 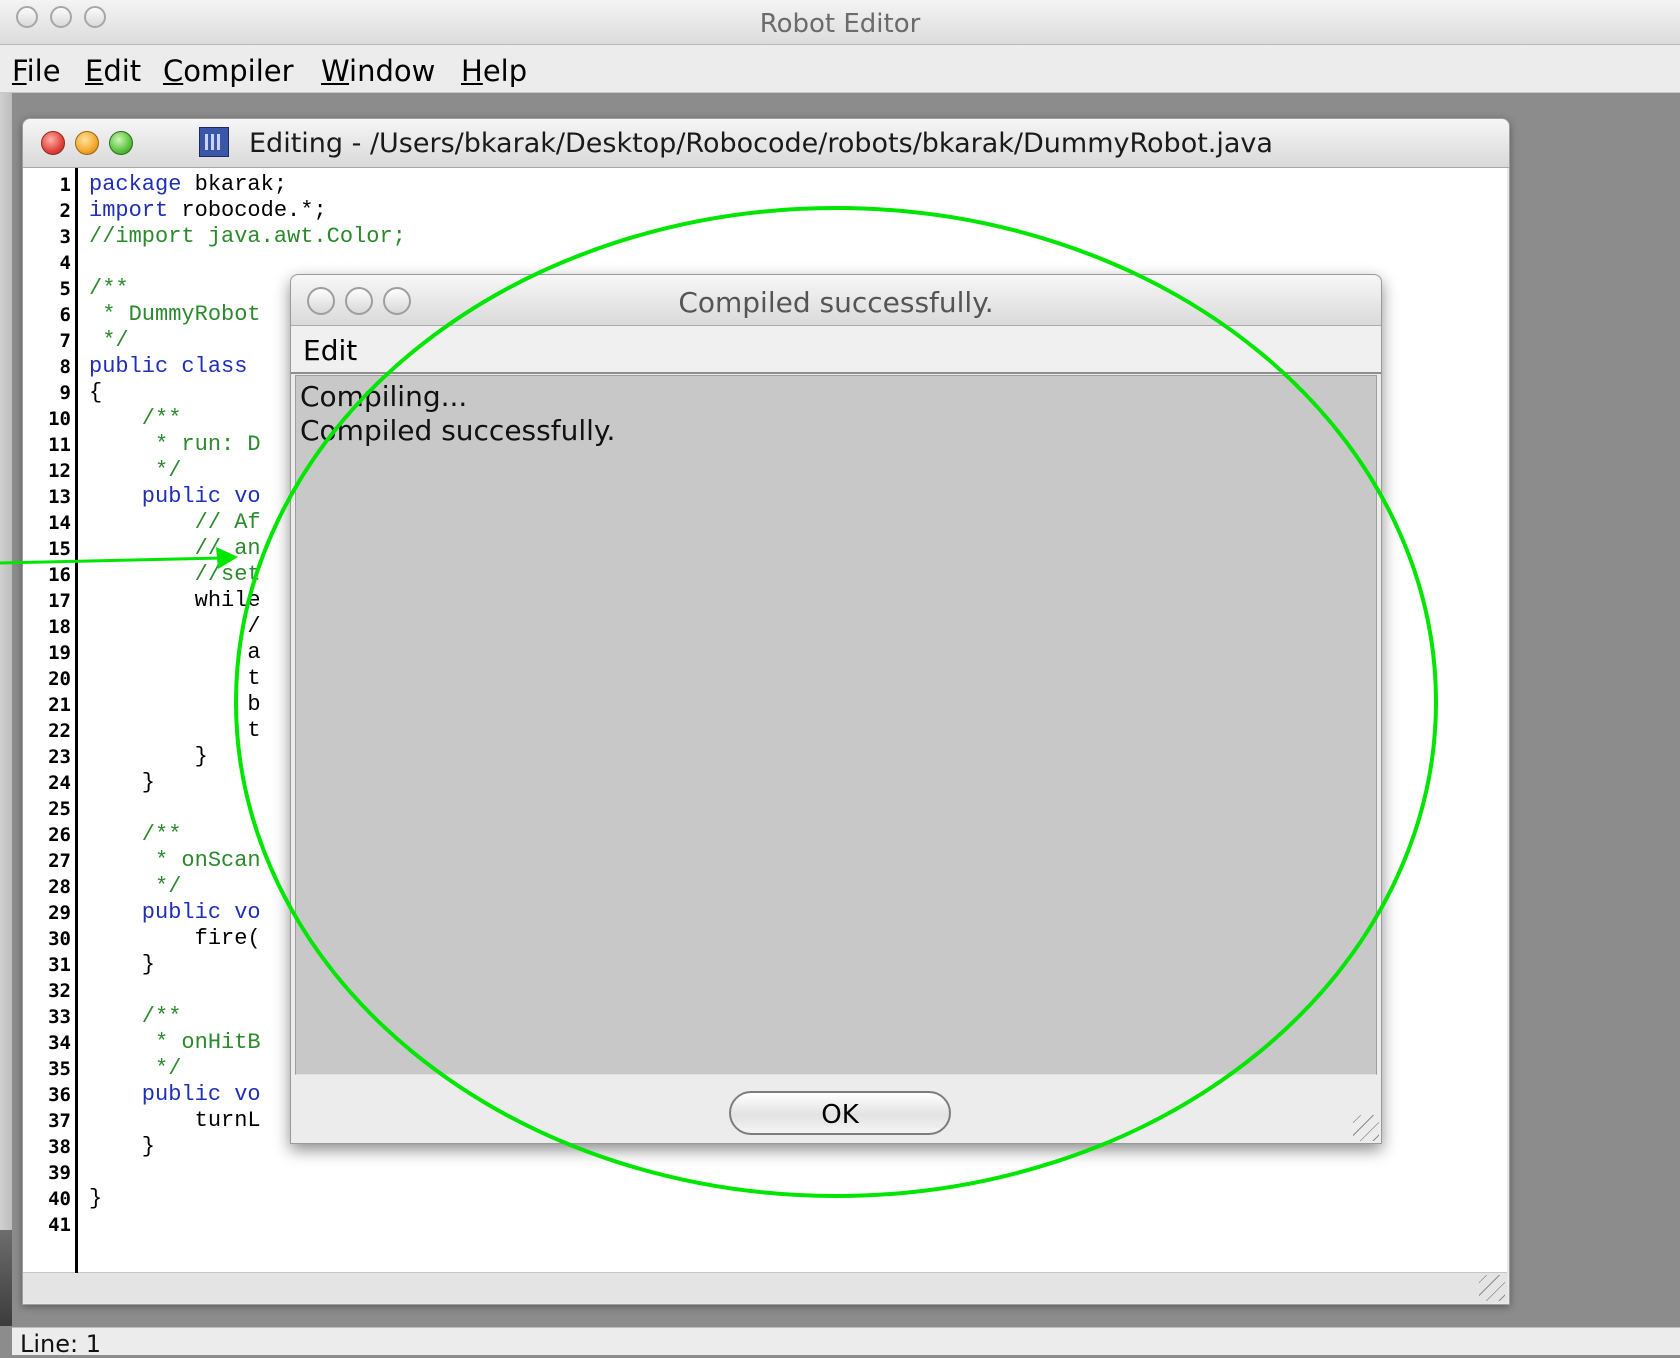 What do you see at coordinates (505, 71) in the screenshot?
I see `menu-help-label: elp` at bounding box center [505, 71].